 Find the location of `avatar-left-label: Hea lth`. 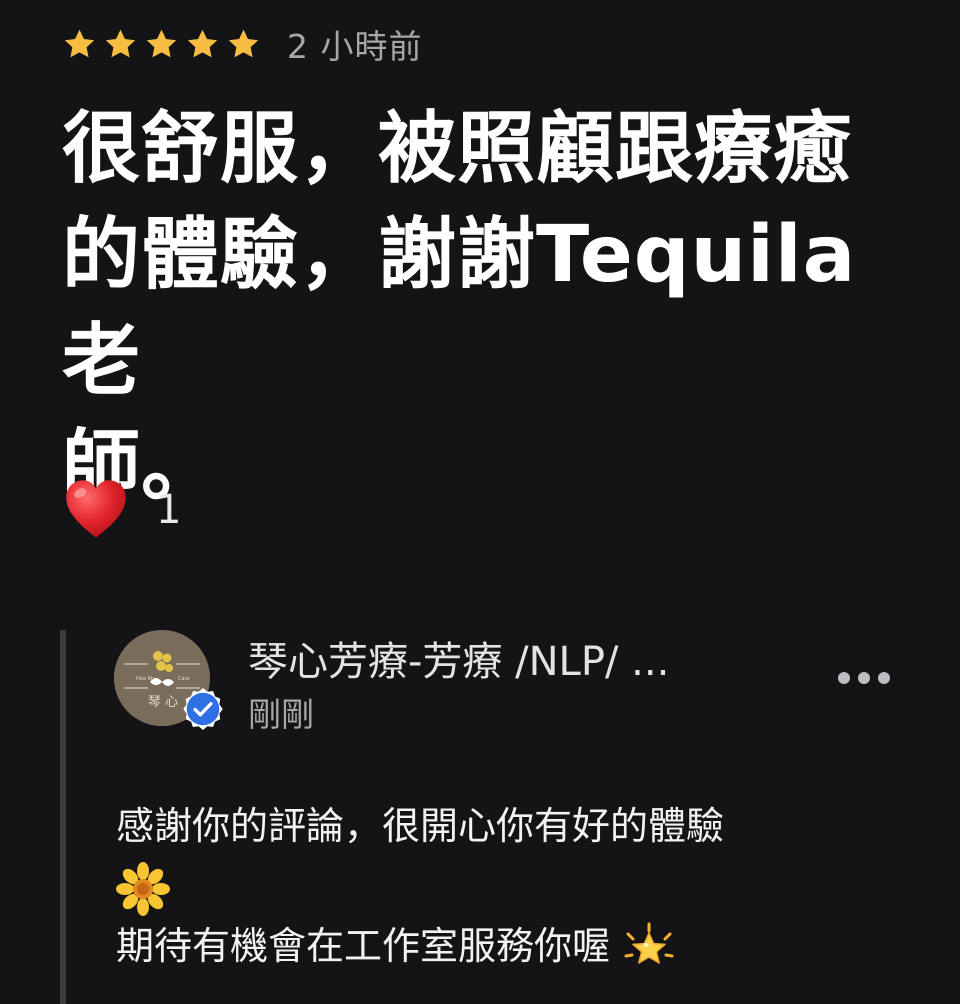

avatar-left-label: Hea lth is located at coordinates (145, 679).